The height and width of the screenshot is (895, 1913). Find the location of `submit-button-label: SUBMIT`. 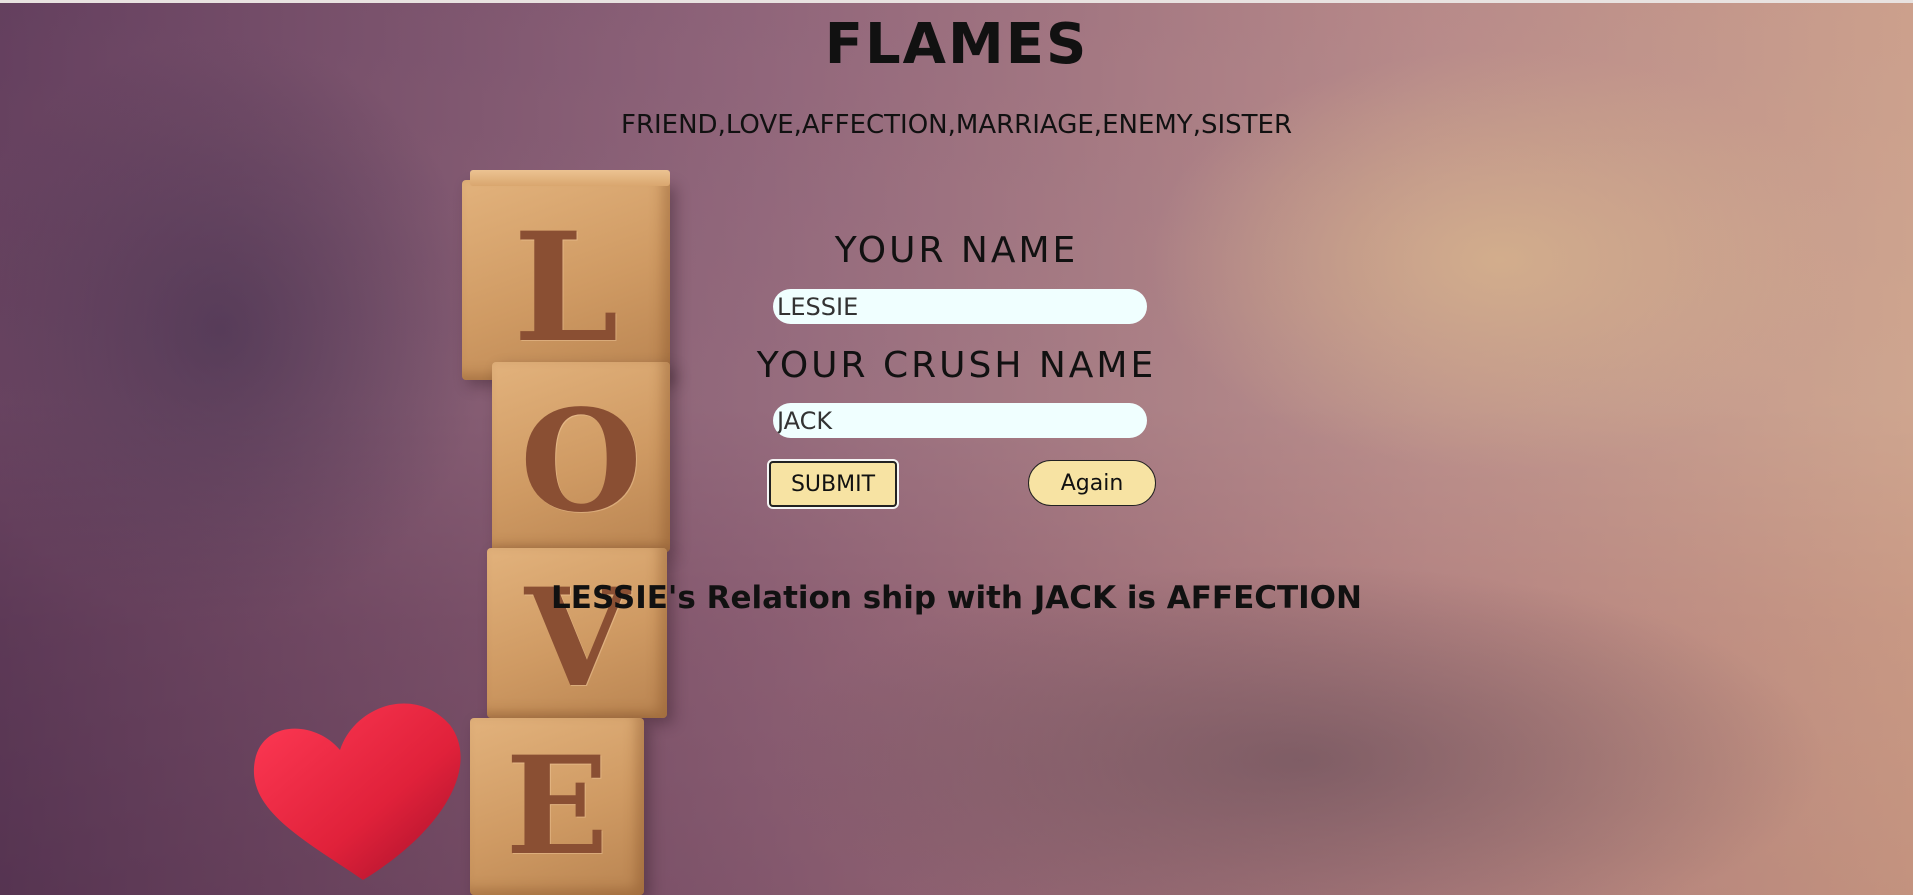

submit-button-label: SUBMIT is located at coordinates (833, 484).